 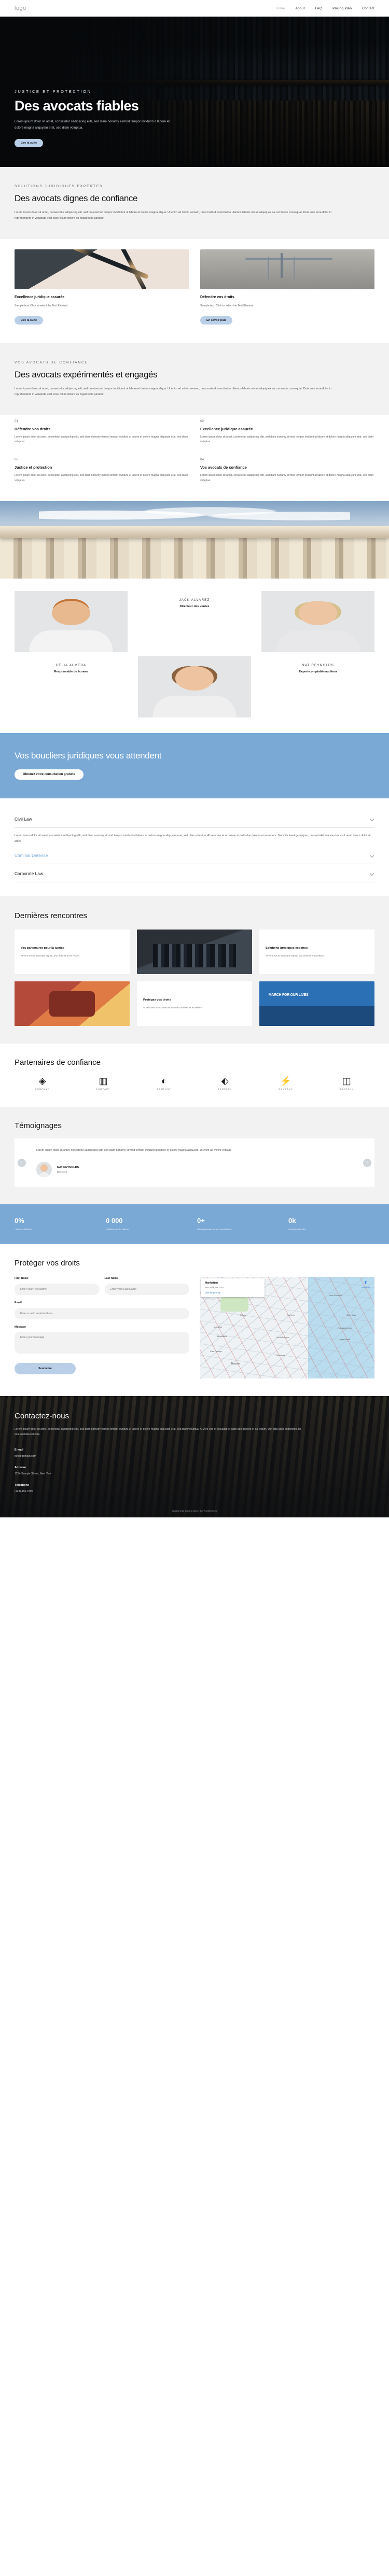 I want to click on map-view-larger-link: View larger map, so click(x=233, y=1292).